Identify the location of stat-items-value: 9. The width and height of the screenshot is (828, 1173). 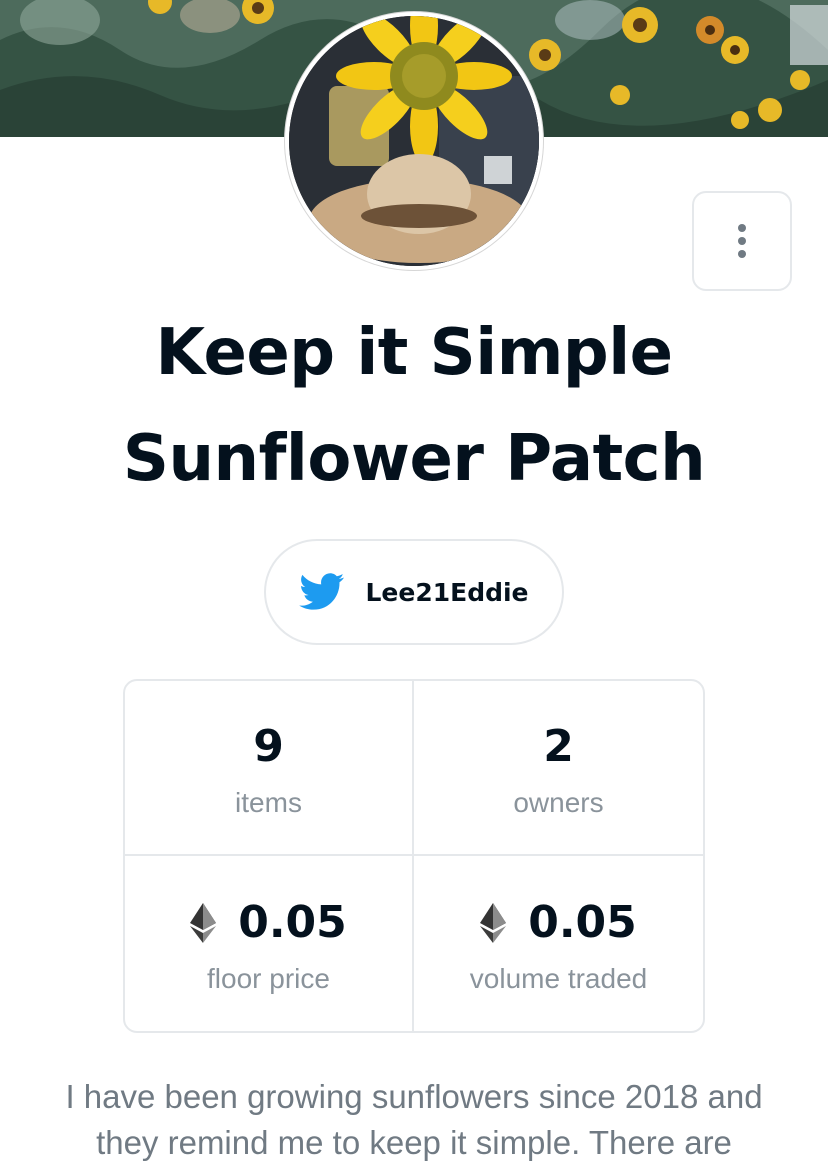
(268, 746).